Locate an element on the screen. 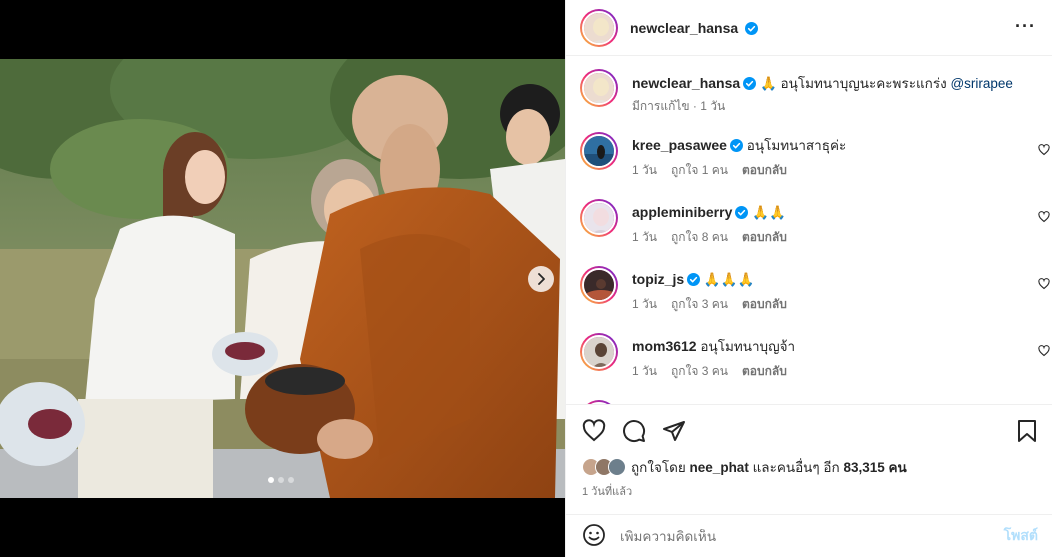  comment-text: 🙏🙏🙏 is located at coordinates (729, 279).